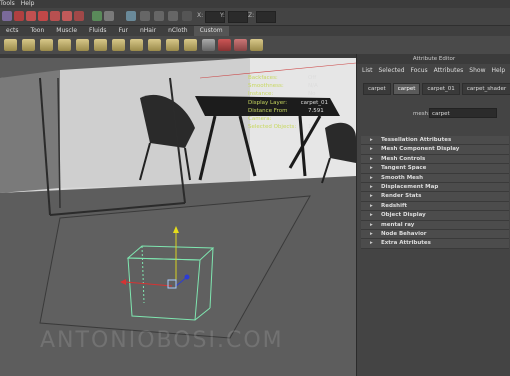 This screenshot has height=376, width=510. Describe the element at coordinates (19, 16) in the screenshot. I see `snap-icon` at that location.